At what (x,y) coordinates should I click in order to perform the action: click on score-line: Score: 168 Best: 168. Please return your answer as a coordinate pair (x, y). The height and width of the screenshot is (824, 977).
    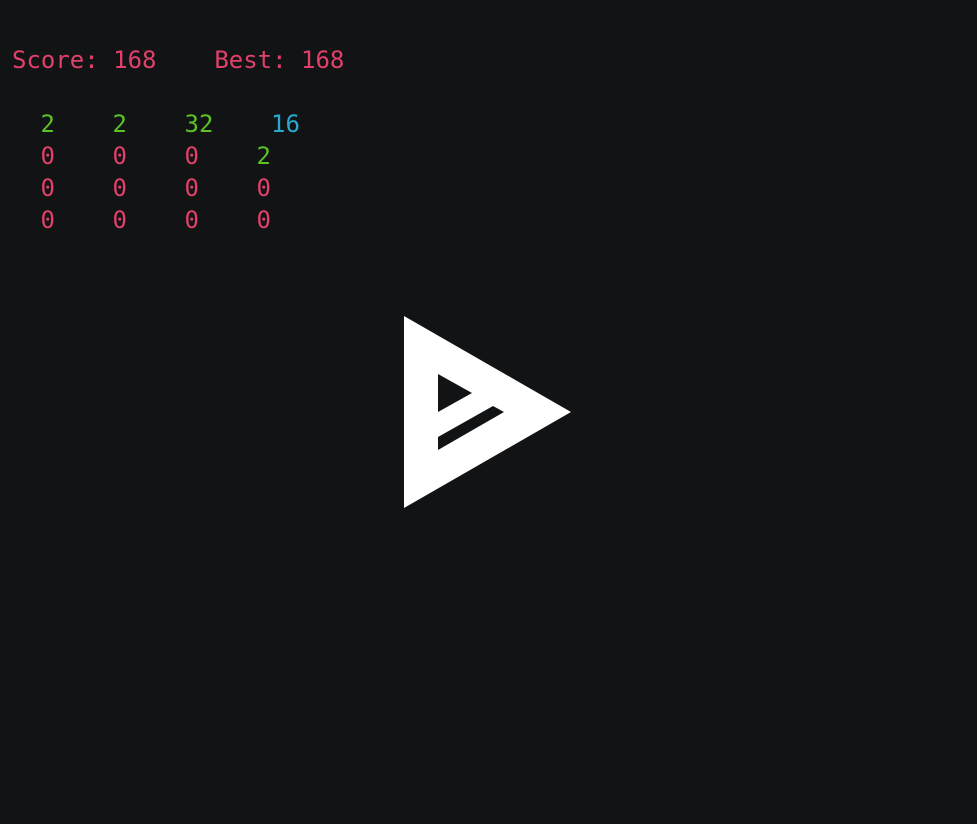
    Looking at the image, I should click on (178, 60).